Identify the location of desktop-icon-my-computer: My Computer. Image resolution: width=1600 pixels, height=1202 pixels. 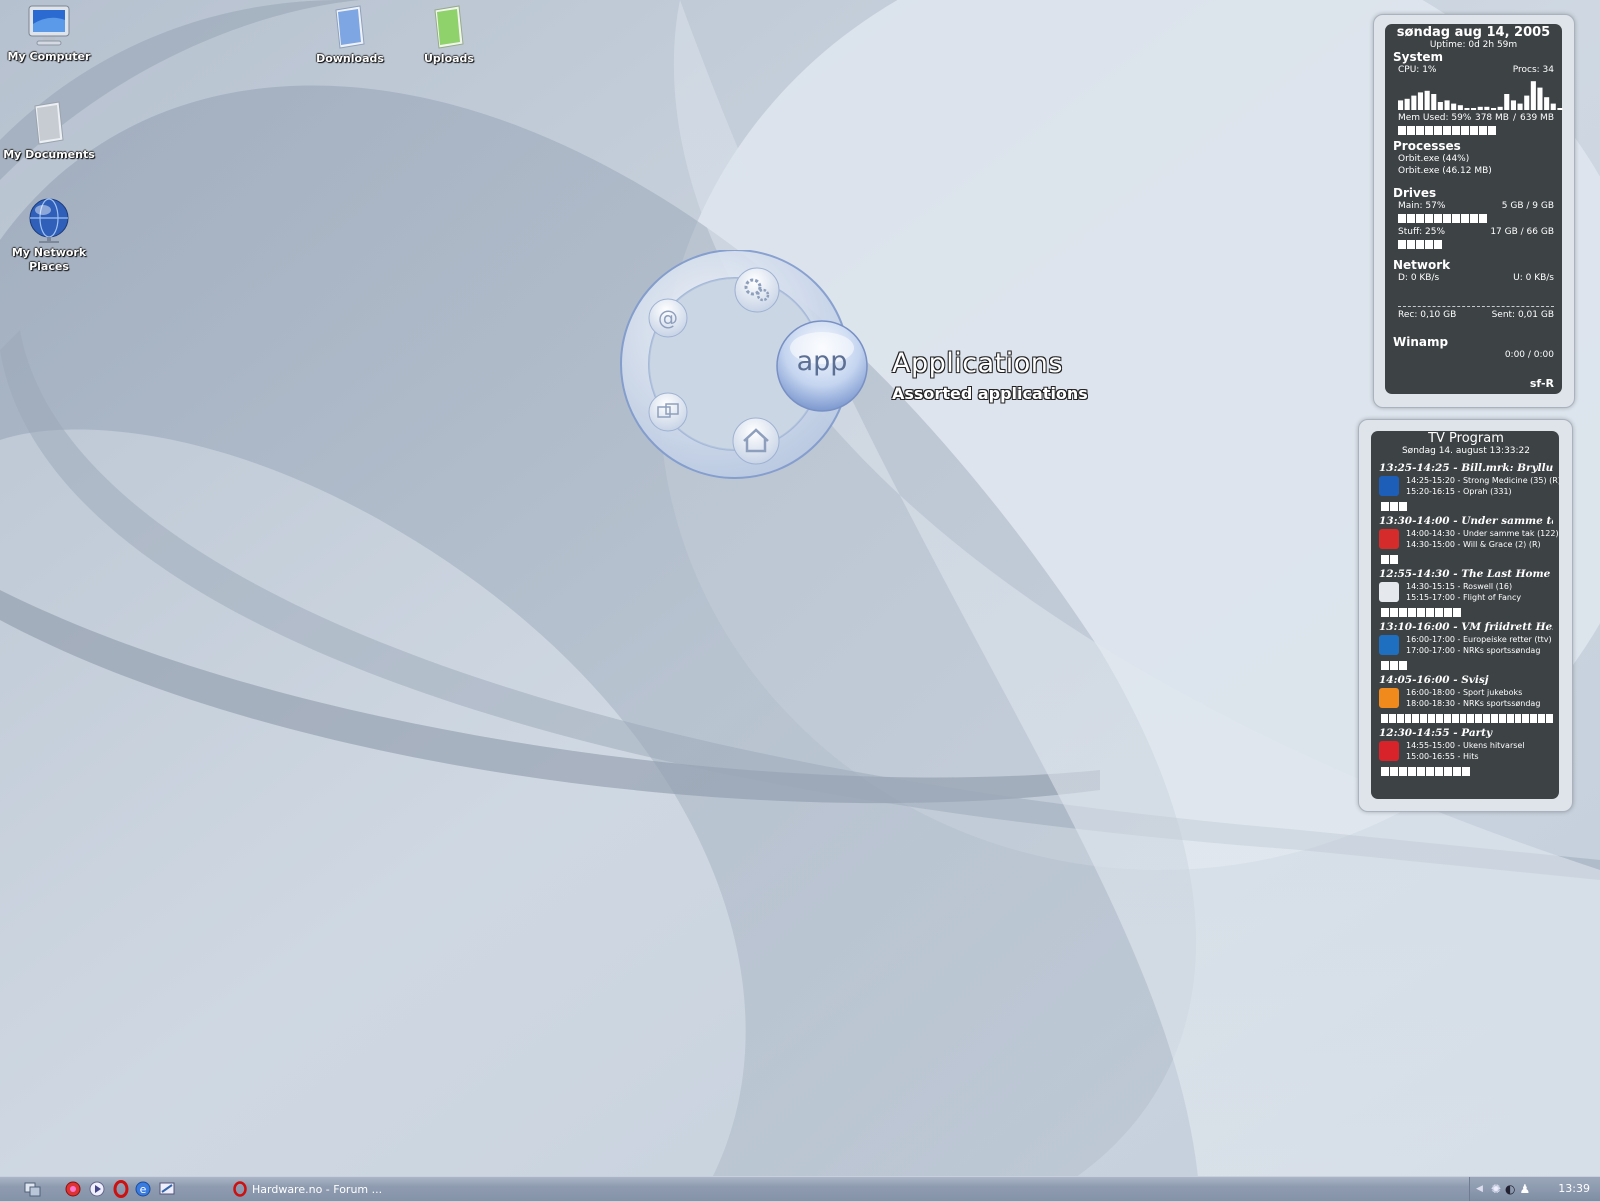
(52, 34).